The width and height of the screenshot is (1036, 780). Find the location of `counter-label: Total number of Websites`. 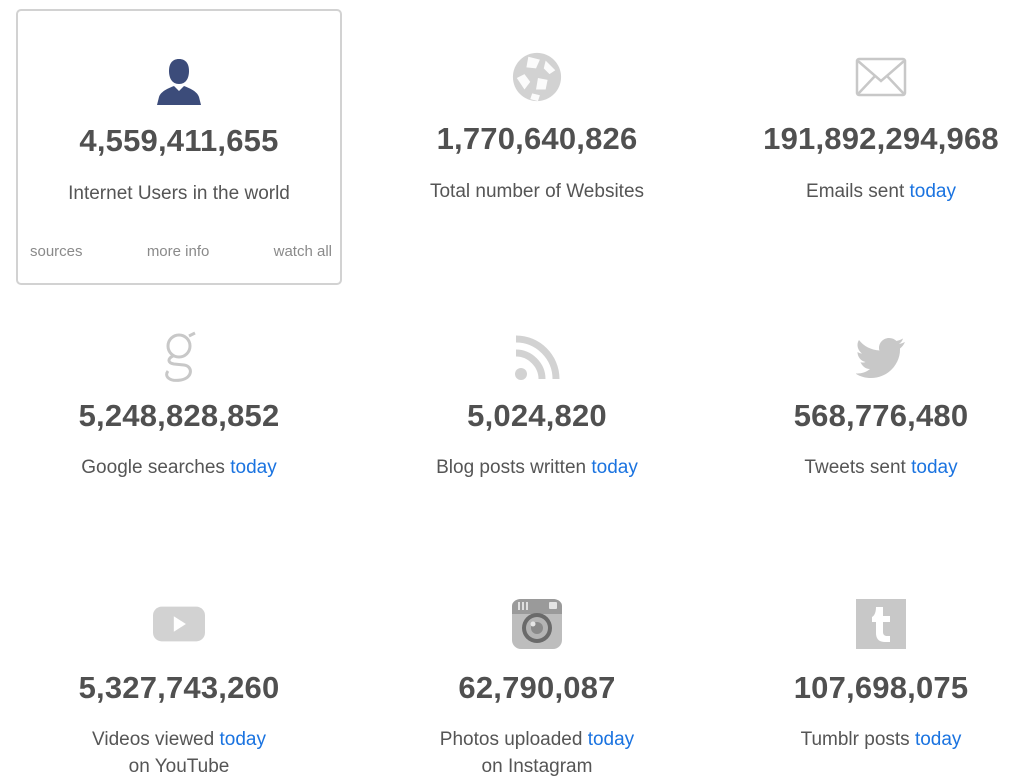

counter-label: Total number of Websites is located at coordinates (537, 191).